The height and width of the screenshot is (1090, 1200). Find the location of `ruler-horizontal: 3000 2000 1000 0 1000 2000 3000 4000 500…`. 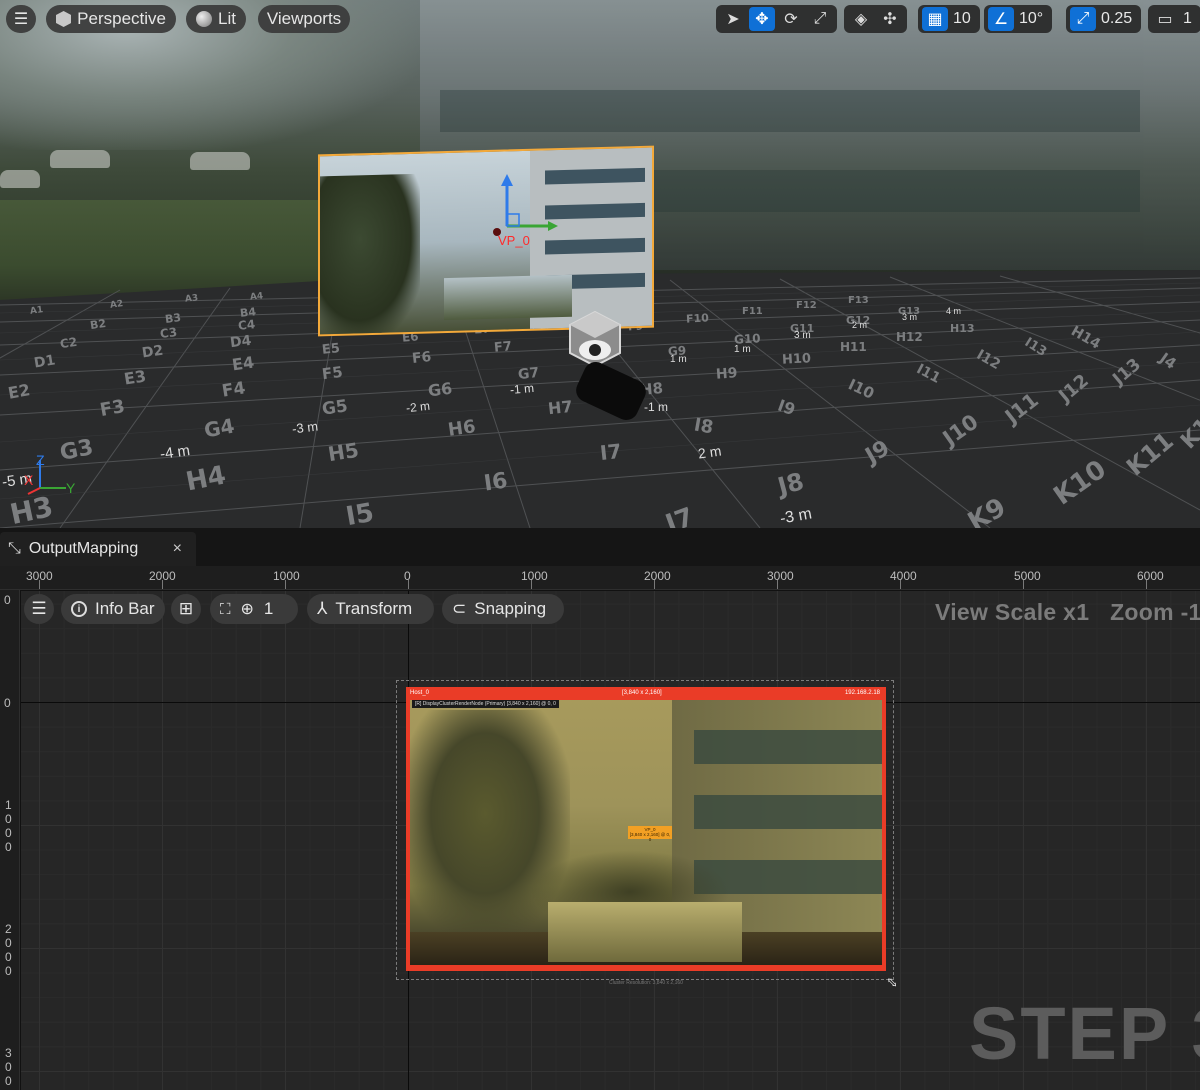

ruler-horizontal: 3000 2000 1000 0 1000 2000 3000 4000 500… is located at coordinates (600, 578).